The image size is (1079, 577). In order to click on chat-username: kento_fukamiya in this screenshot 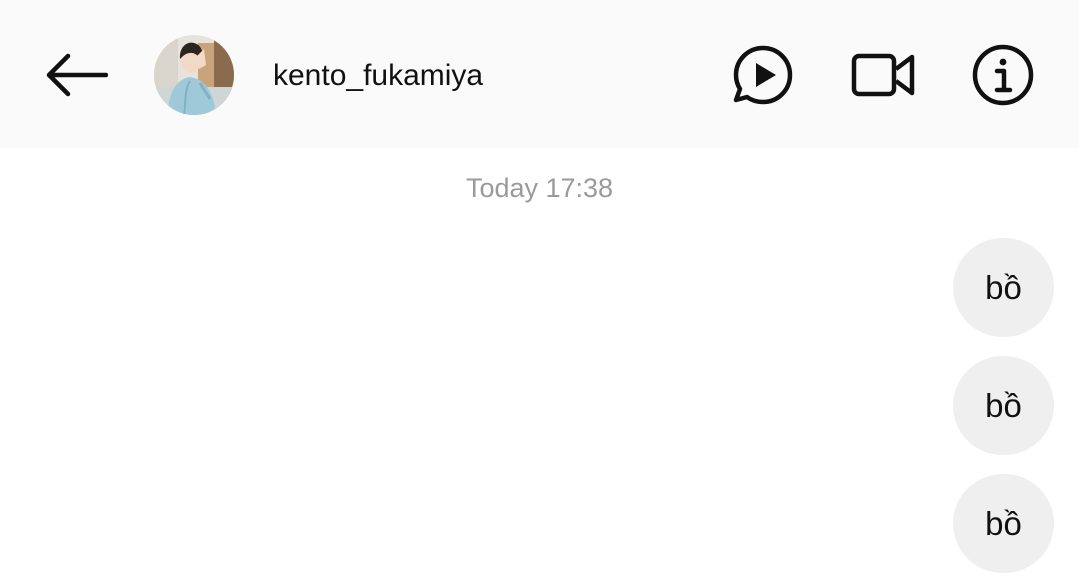, I will do `click(378, 76)`.